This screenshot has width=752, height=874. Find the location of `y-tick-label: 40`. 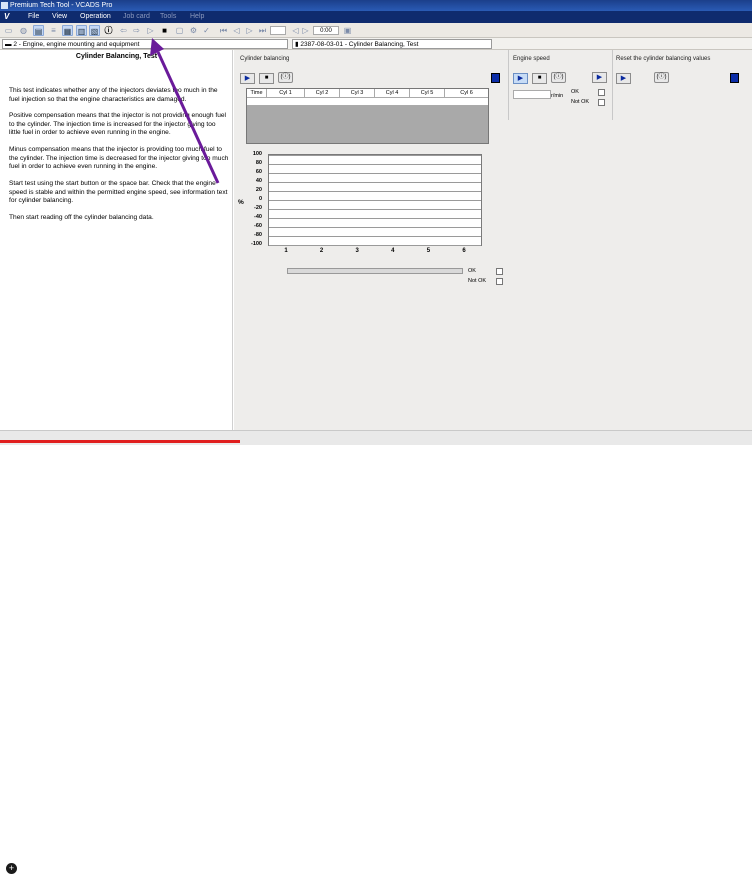

y-tick-label: 40 is located at coordinates (258, 181).